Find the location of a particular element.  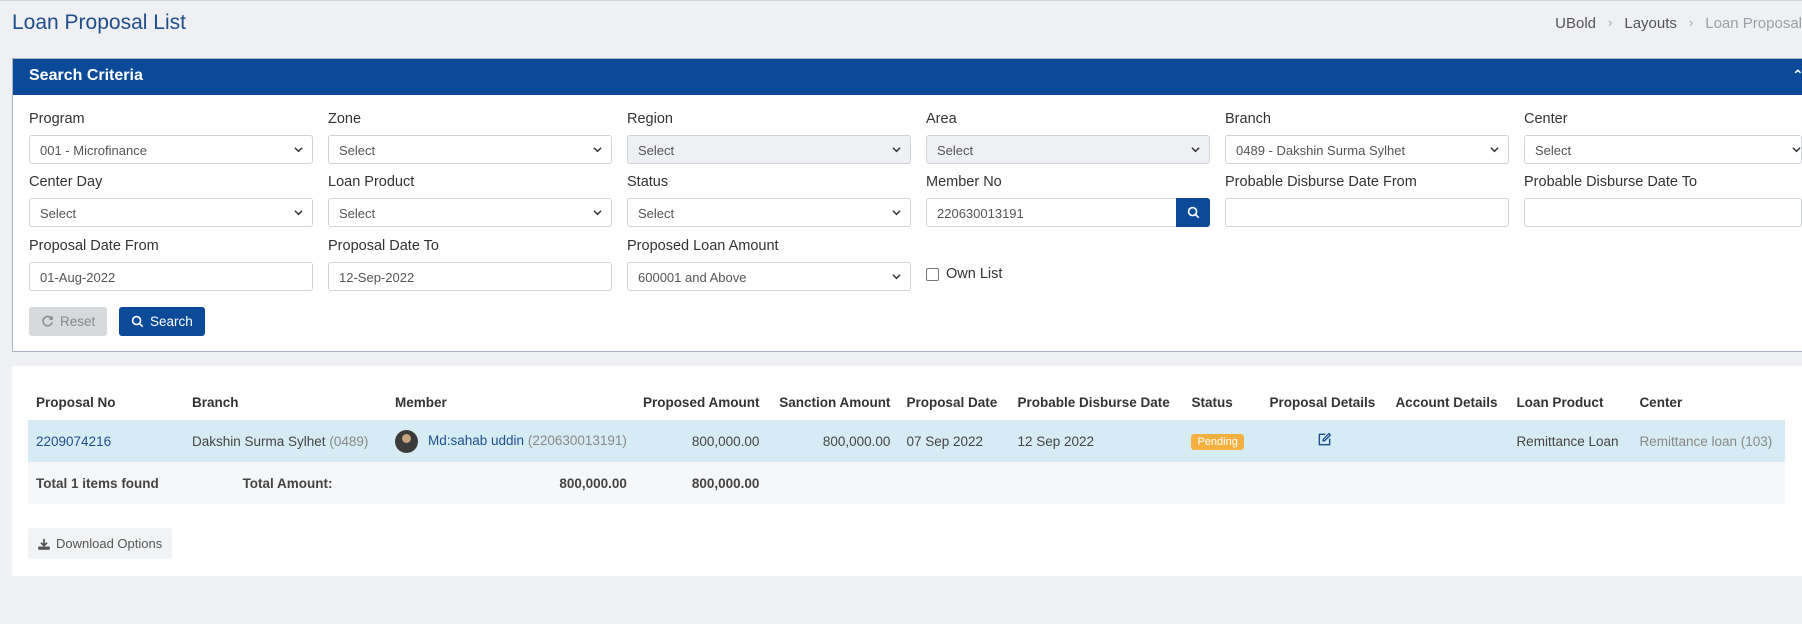

proposal-to-label: Proposal Date To is located at coordinates (383, 246).